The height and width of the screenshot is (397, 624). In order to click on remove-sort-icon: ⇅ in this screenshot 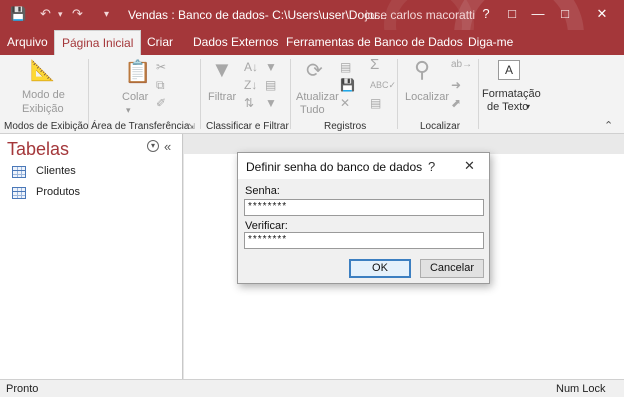, I will do `click(249, 103)`.